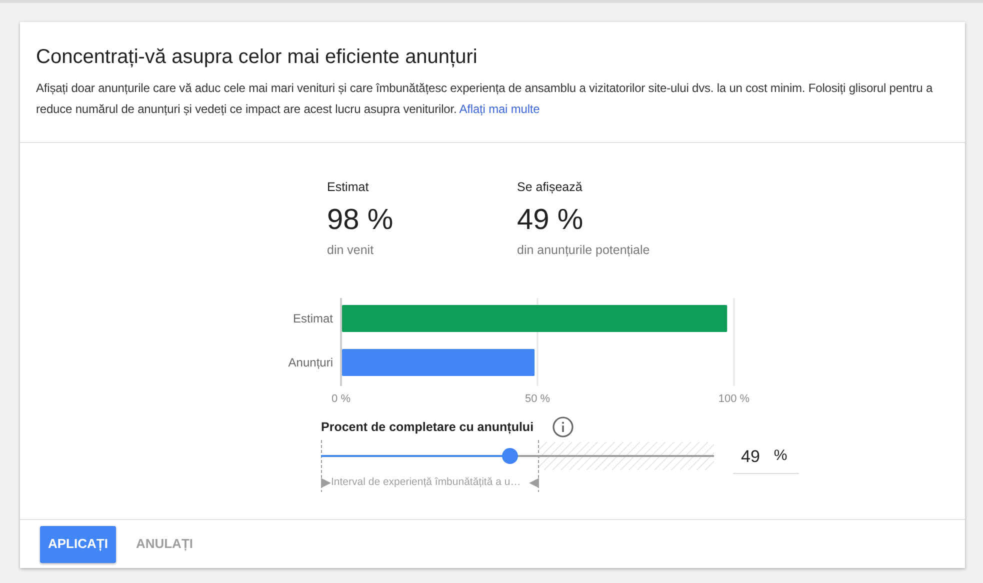  Describe the element at coordinates (257, 57) in the screenshot. I see `dialog-title: Concentrați-vă asupra celor mai eficiente anunțuri` at that location.